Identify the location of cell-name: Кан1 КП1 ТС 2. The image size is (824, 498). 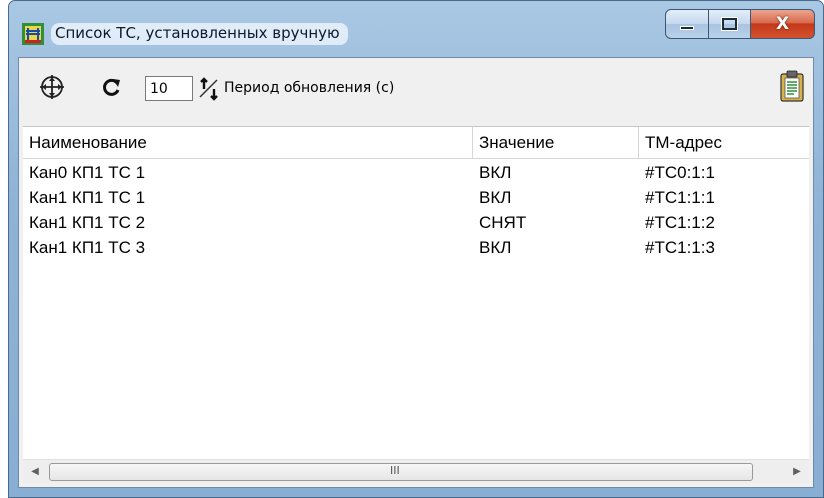
(87, 222).